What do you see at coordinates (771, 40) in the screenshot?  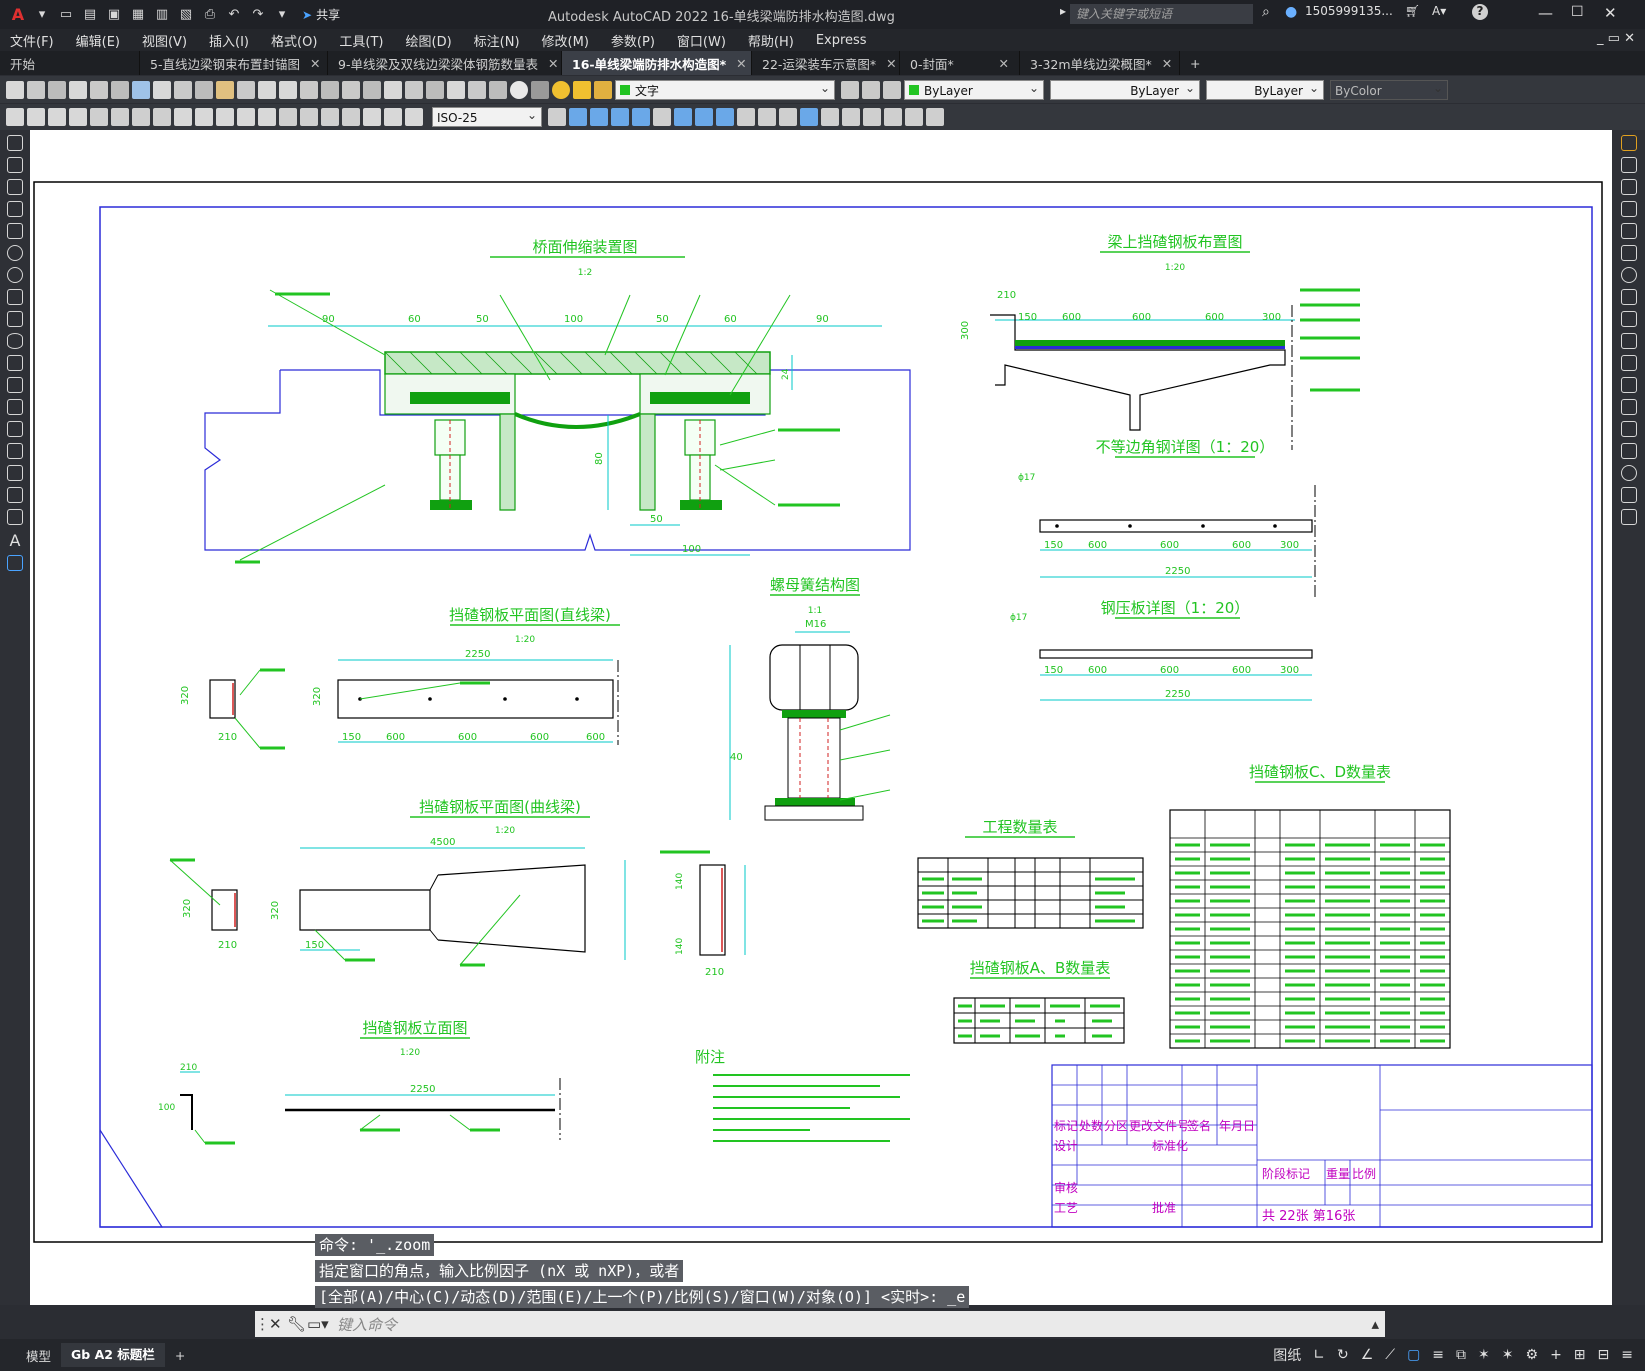 I see `menu-help: 帮助(H)` at bounding box center [771, 40].